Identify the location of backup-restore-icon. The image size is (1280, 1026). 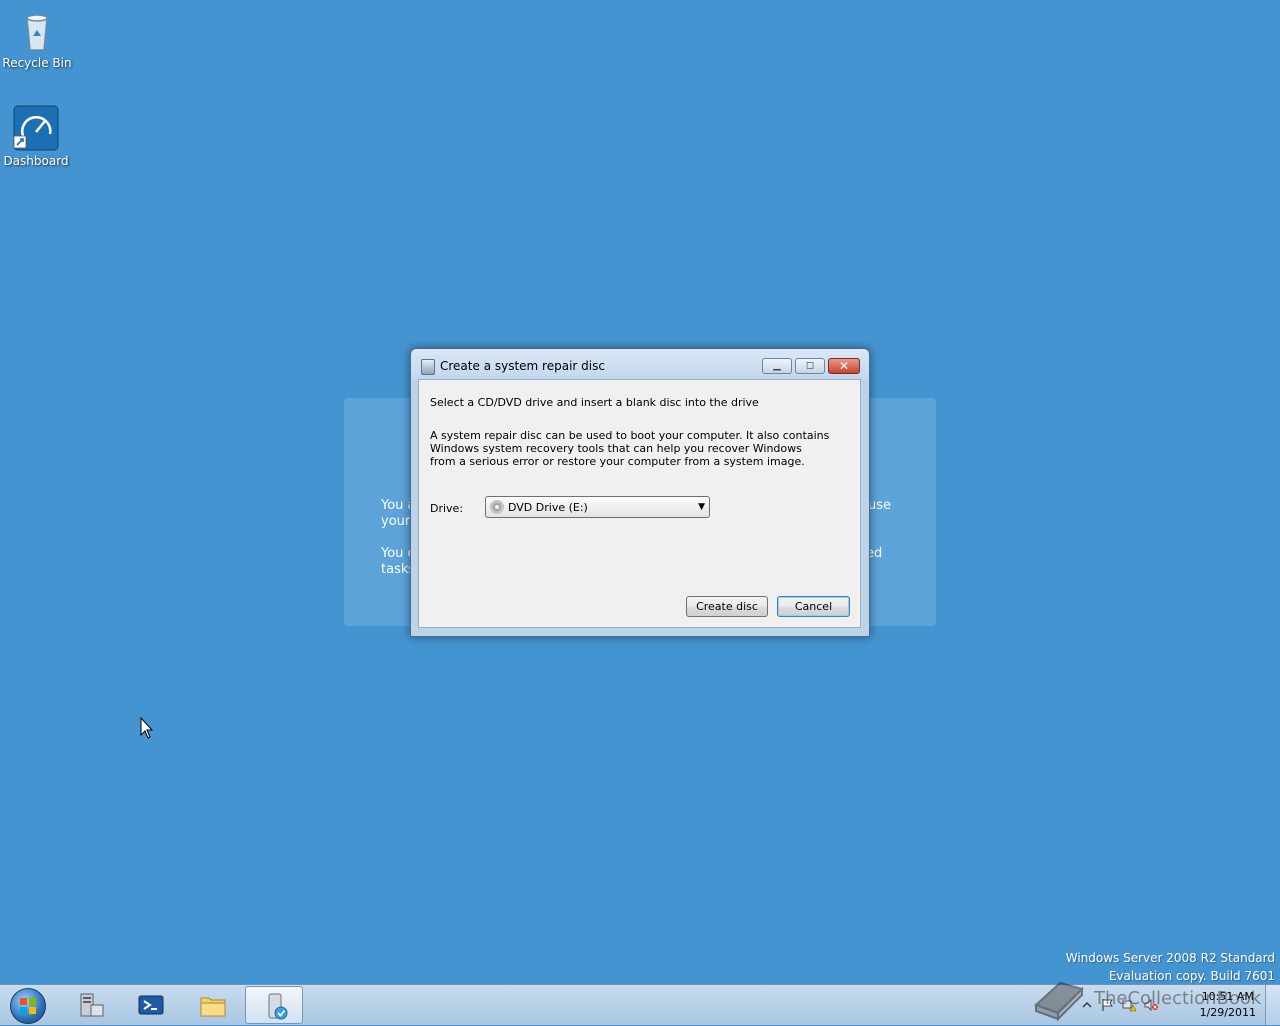
(275, 1006).